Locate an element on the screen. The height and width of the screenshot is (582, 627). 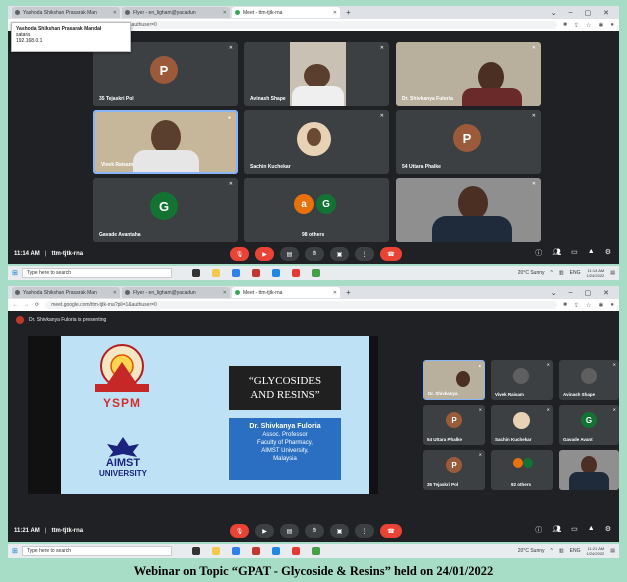
participant-thumb: ✕ Vivek Raisam is located at coordinates (522, 380).